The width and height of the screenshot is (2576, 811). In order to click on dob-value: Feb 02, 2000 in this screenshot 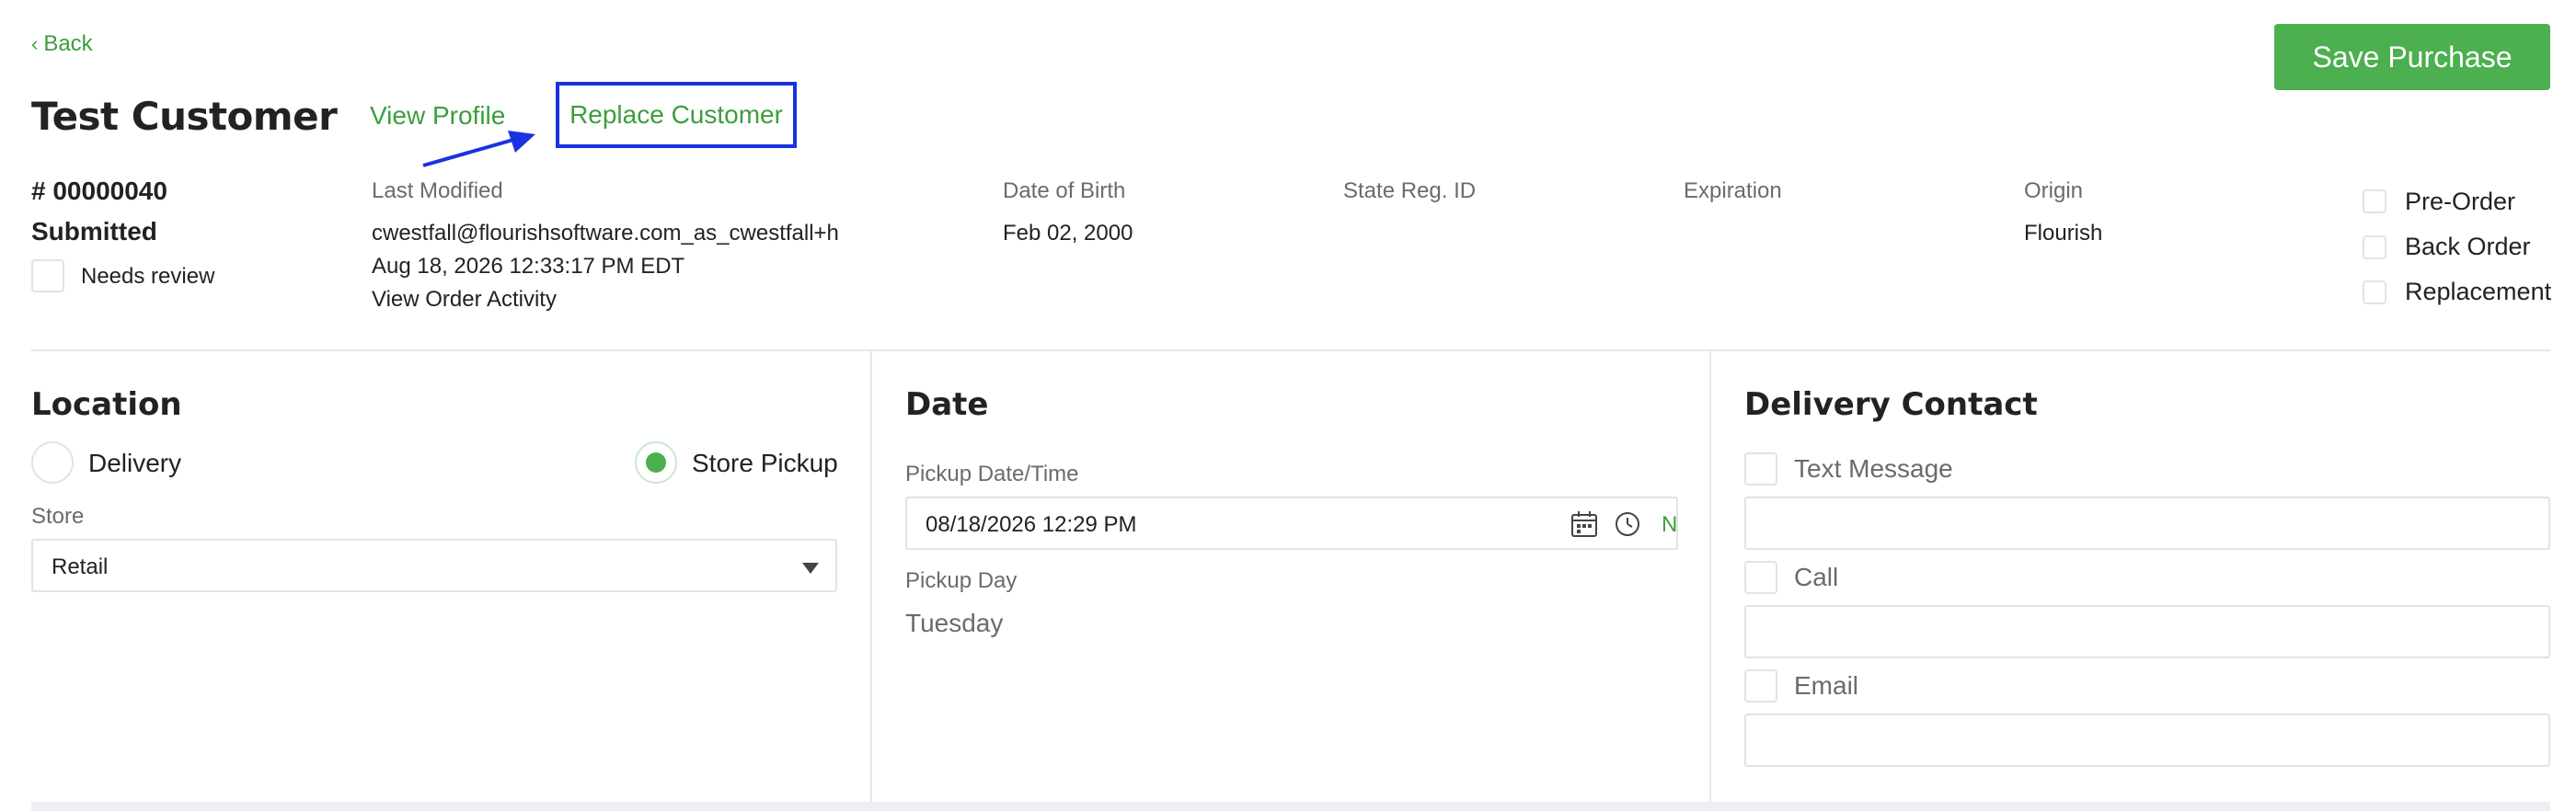, I will do `click(1068, 233)`.